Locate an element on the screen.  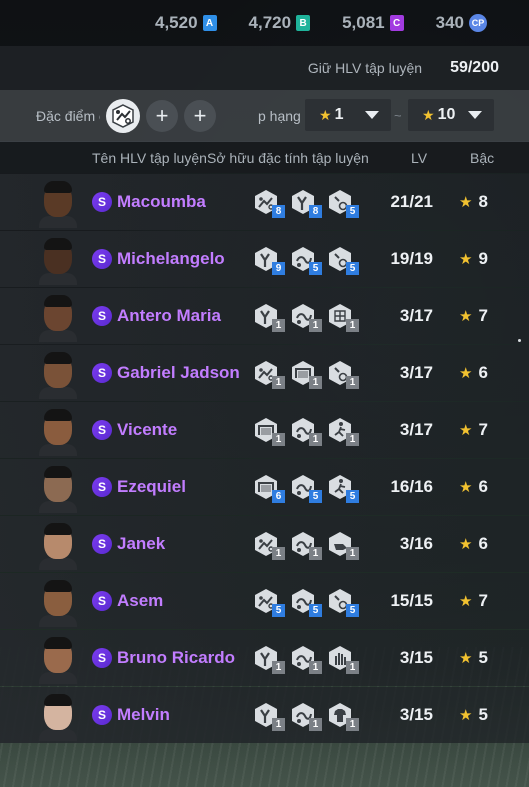
coach-level: 21/21 is located at coordinates (411, 201).